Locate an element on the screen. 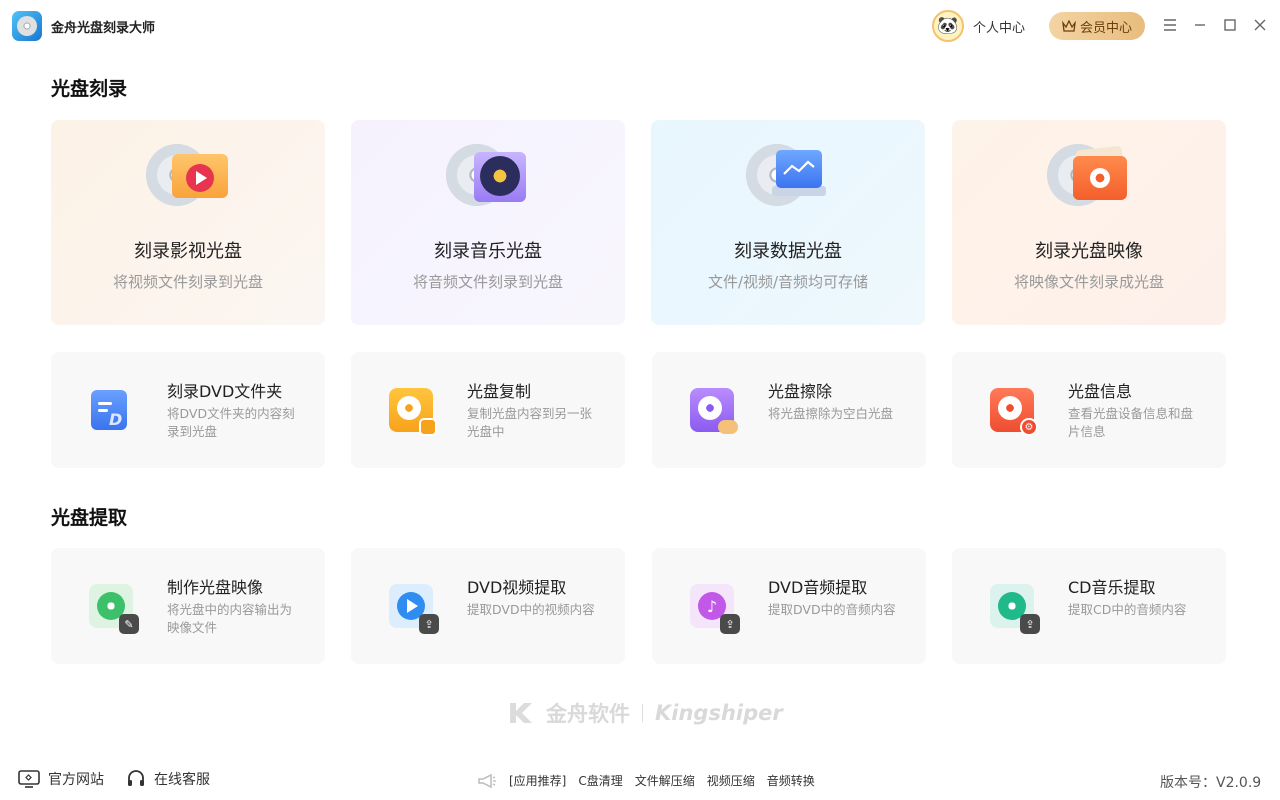 This screenshot has height=800, width=1280. section-title-extract: 光盘提取 is located at coordinates (89, 518).